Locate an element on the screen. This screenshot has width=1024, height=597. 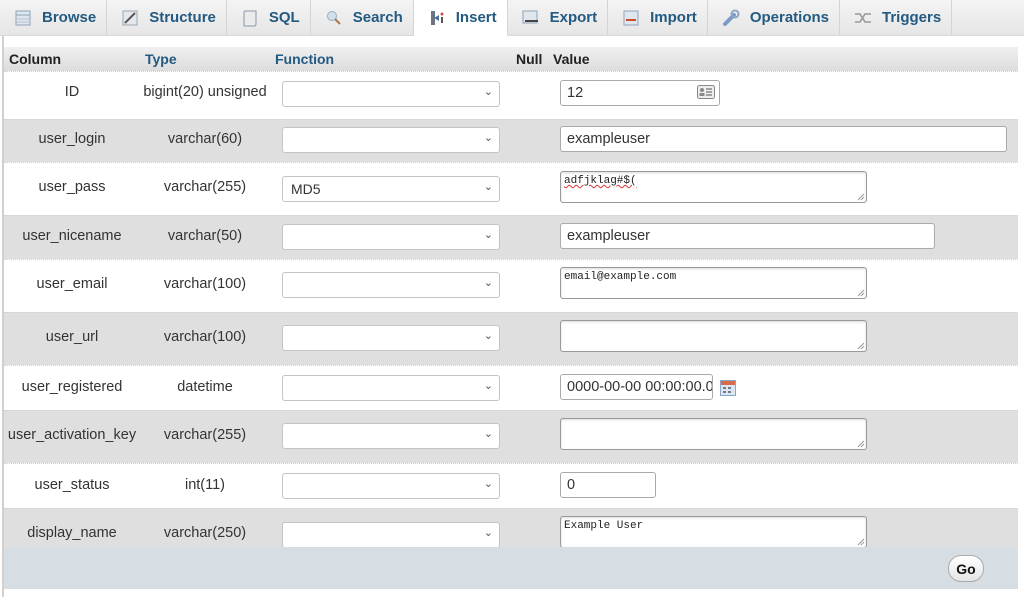
table-header: Column Type Function Null Value is located at coordinates (511, 59).